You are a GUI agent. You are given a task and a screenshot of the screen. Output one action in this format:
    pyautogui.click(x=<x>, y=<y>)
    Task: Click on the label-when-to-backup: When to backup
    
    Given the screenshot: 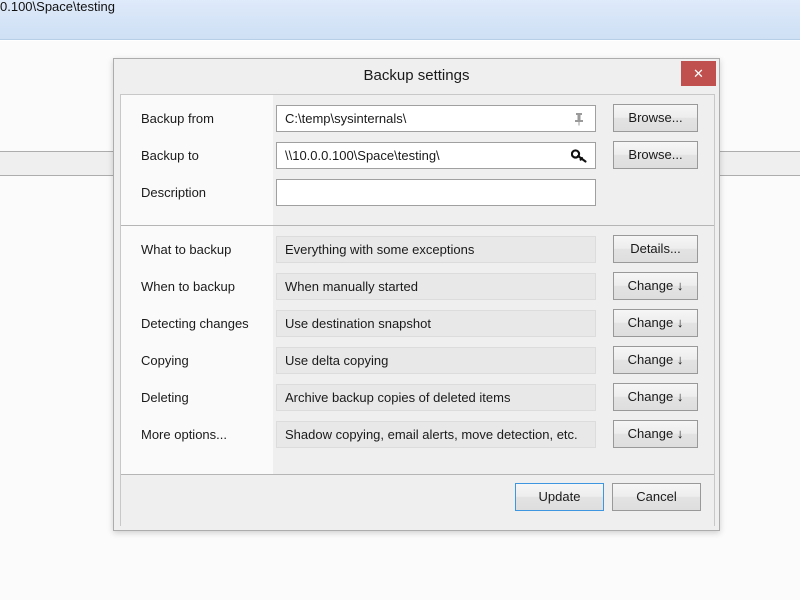 What is the action you would take?
    pyautogui.click(x=188, y=286)
    